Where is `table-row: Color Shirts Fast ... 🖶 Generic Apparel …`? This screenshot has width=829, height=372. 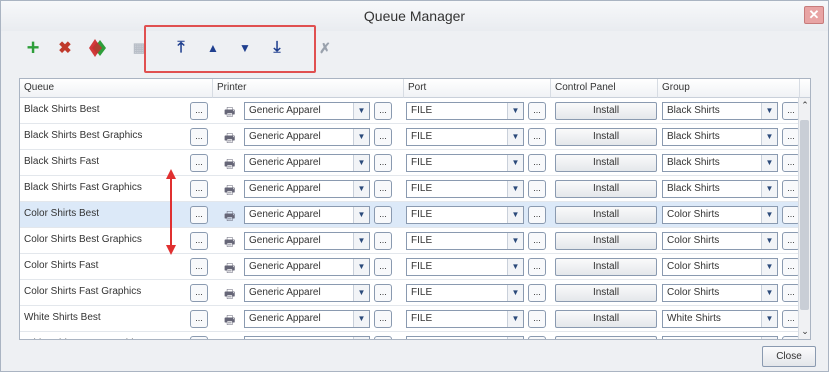
table-row: Color Shirts Fast ... 🖶 Generic Apparel … is located at coordinates (410, 267).